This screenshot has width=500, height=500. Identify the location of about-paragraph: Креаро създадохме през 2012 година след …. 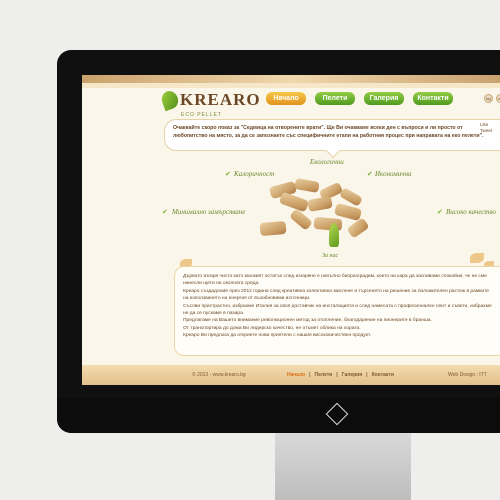
(336, 295).